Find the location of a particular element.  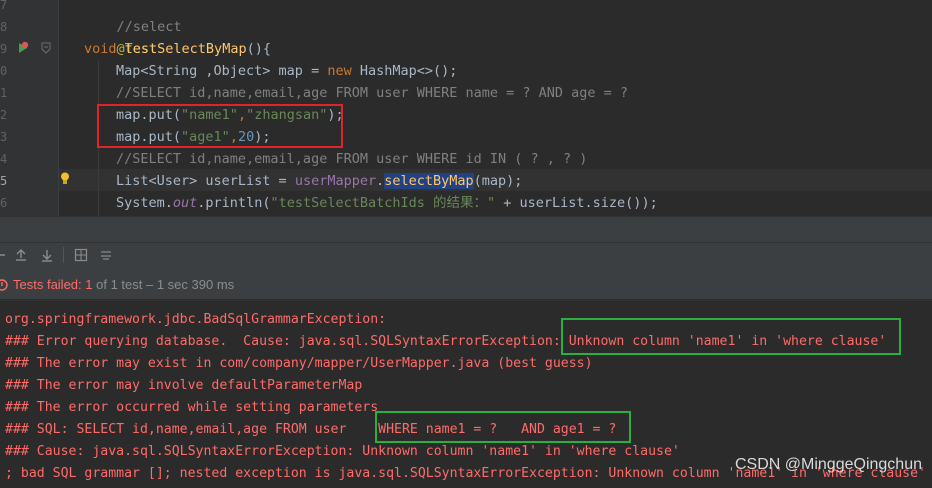

line-number: 8 is located at coordinates (4, 27).